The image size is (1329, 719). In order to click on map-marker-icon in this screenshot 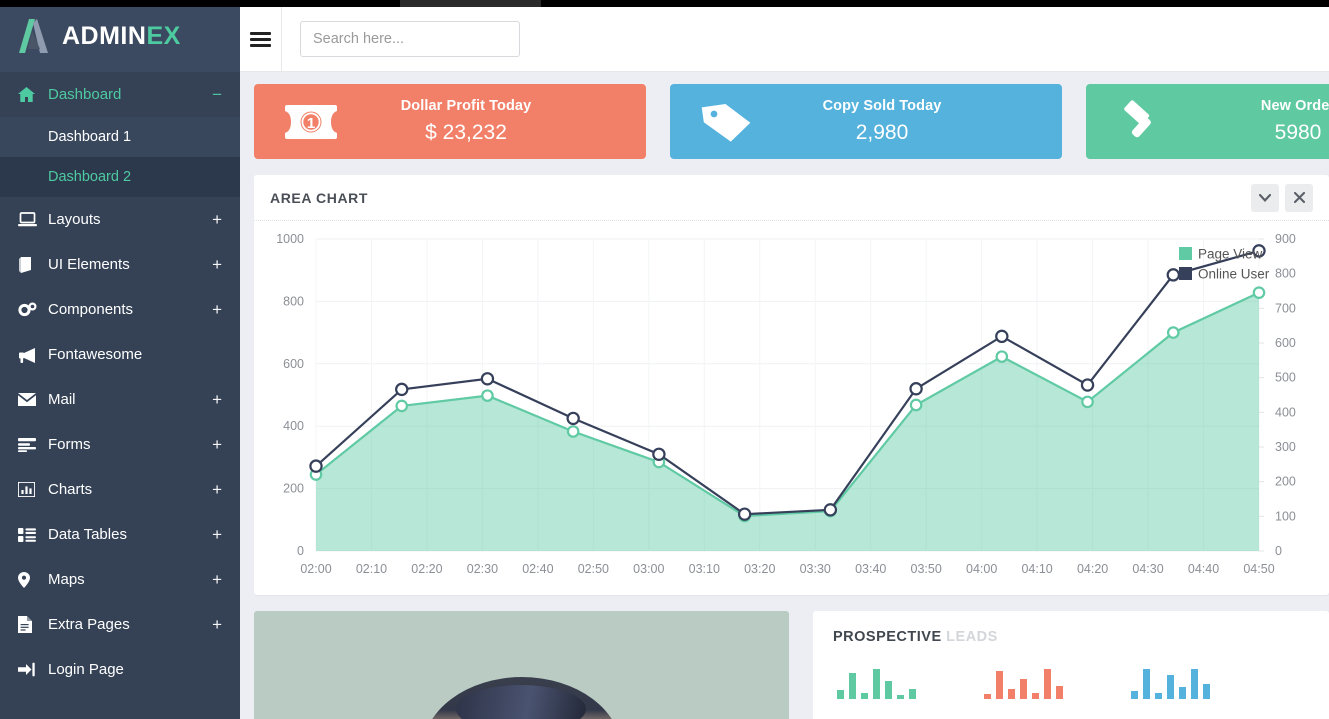, I will do `click(31, 579)`.